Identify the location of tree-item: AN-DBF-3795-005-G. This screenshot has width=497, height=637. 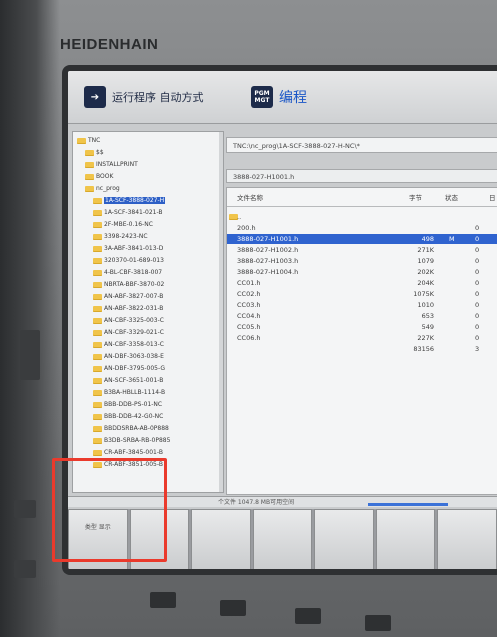
(129, 368).